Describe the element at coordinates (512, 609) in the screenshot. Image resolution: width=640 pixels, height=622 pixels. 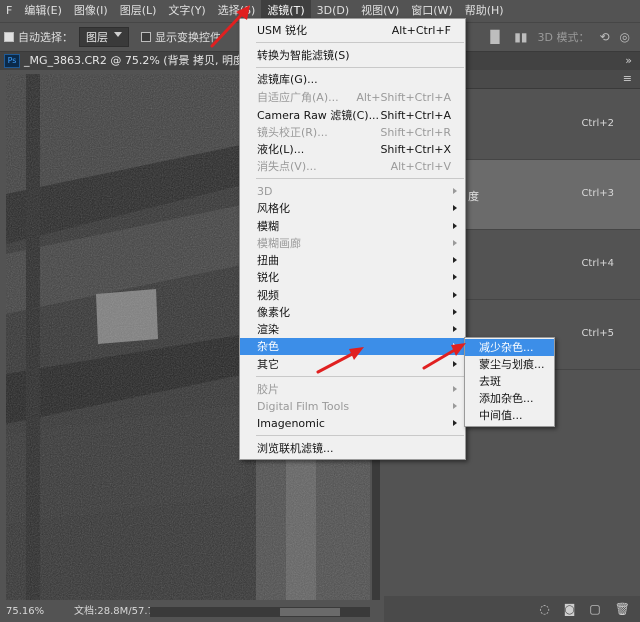
I see `panel-footer: ◌ ◙ ▢ 🗑` at that location.